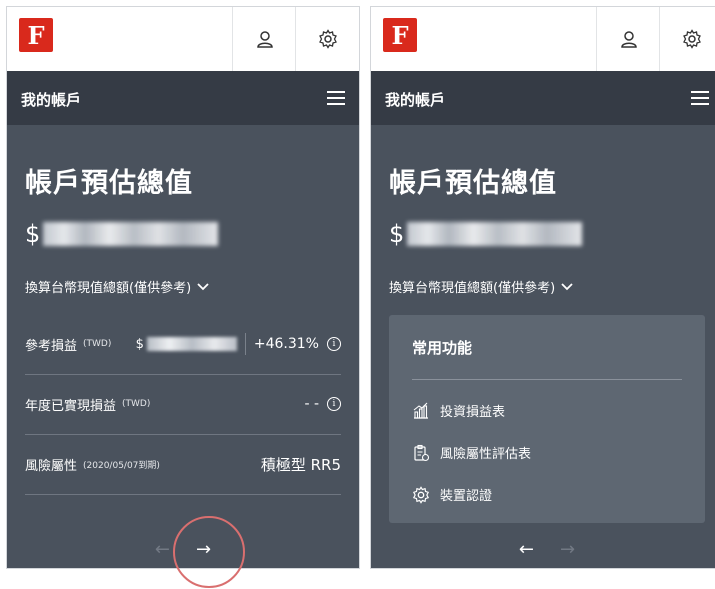  What do you see at coordinates (136, 404) in the screenshot?
I see `realized-profit-unit: (TWD)` at bounding box center [136, 404].